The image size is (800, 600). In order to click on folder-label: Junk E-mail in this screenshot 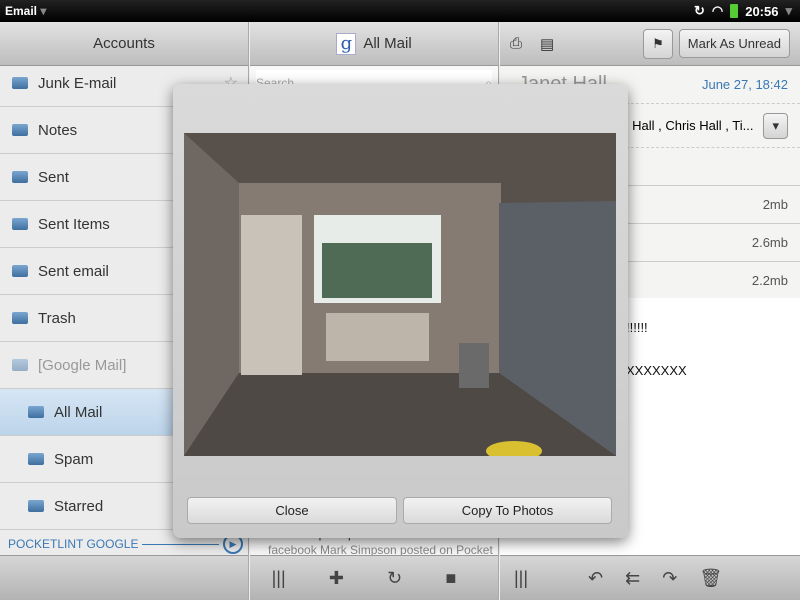, I will do `click(77, 83)`.